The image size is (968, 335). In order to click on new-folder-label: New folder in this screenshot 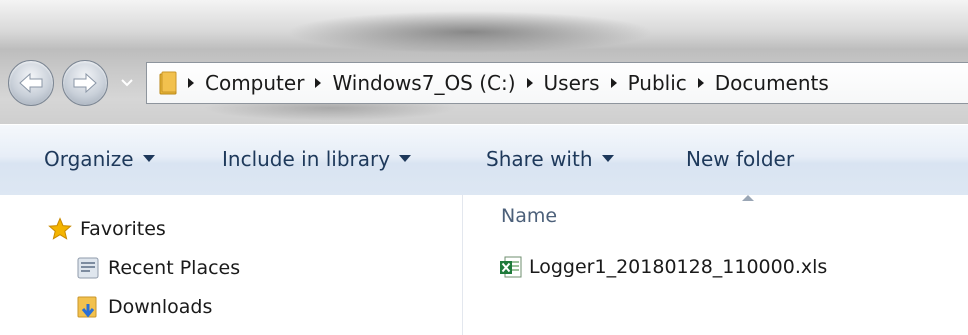, I will do `click(740, 159)`.